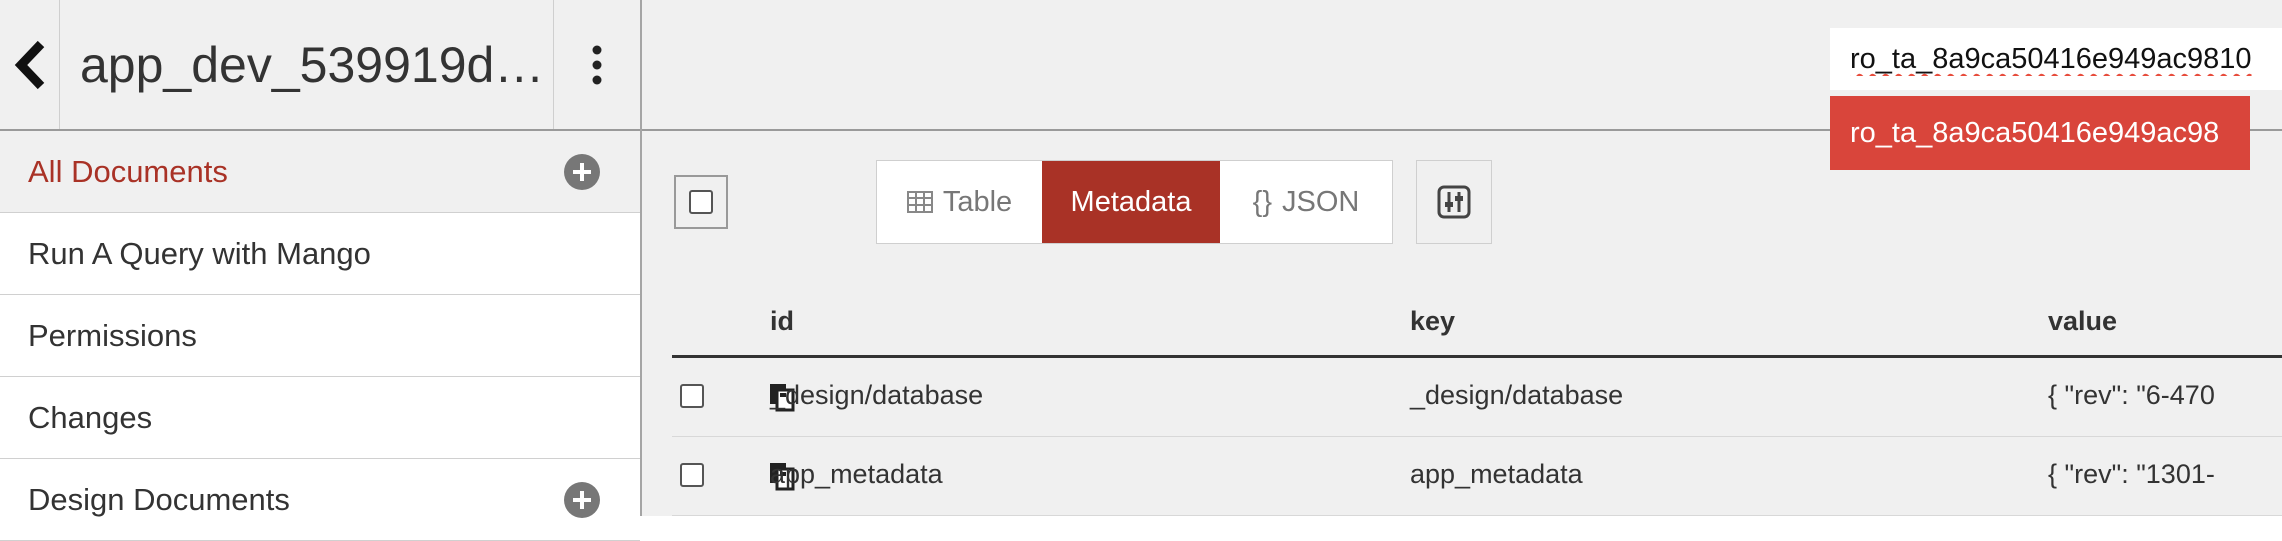 The height and width of the screenshot is (541, 2282). What do you see at coordinates (877, 395) in the screenshot?
I see `cell-id: _design/database` at bounding box center [877, 395].